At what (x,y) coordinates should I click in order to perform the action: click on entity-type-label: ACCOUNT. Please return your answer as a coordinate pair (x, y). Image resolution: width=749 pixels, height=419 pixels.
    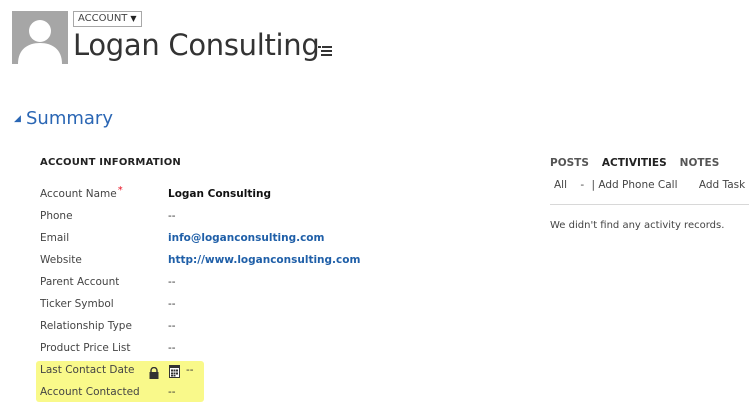
    Looking at the image, I should click on (103, 18).